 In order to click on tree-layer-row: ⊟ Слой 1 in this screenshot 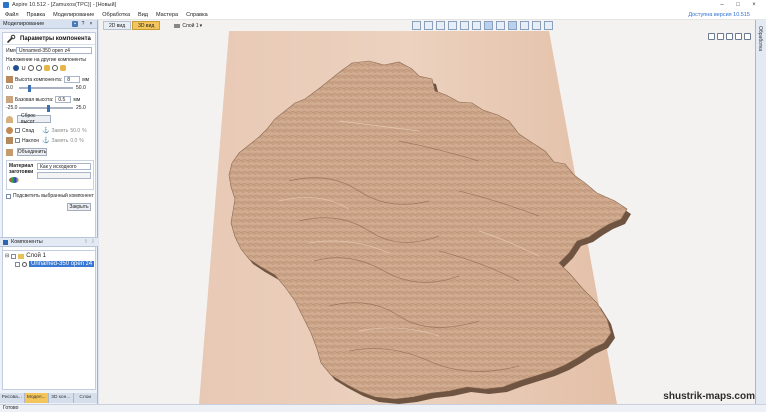, I will do `click(25, 256)`.